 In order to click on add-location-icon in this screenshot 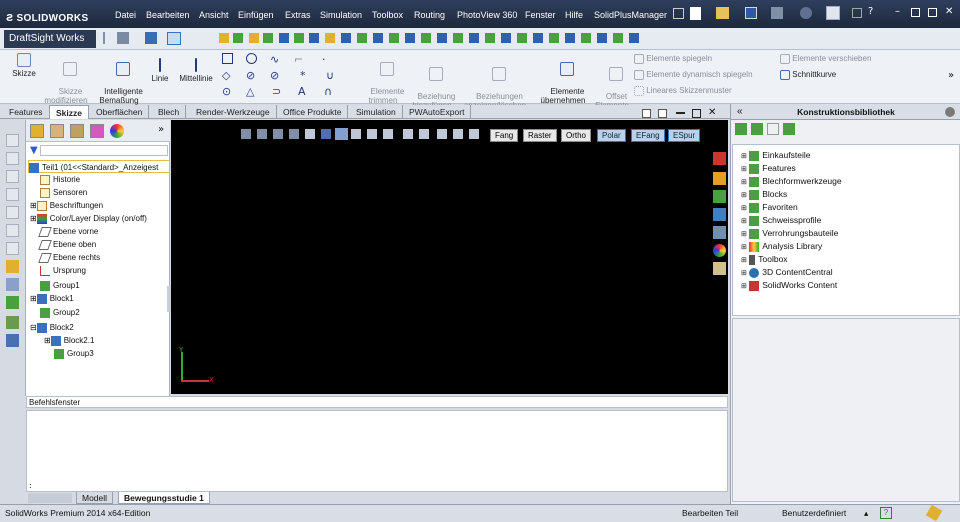, I will do `click(757, 129)`.